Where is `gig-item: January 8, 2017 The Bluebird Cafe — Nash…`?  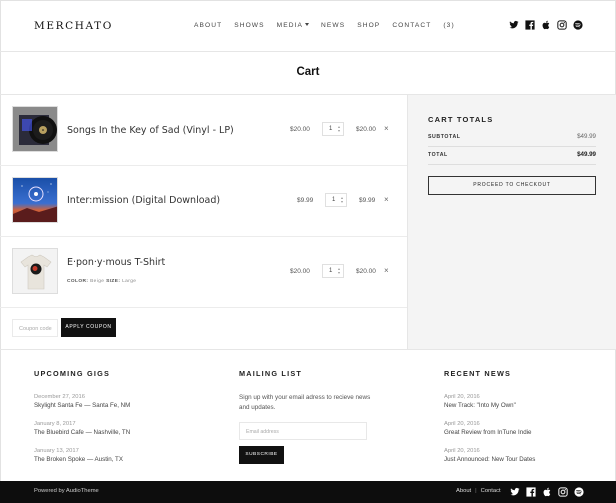
gig-item: January 8, 2017 The Bluebird Cafe — Nash… is located at coordinates (82, 428).